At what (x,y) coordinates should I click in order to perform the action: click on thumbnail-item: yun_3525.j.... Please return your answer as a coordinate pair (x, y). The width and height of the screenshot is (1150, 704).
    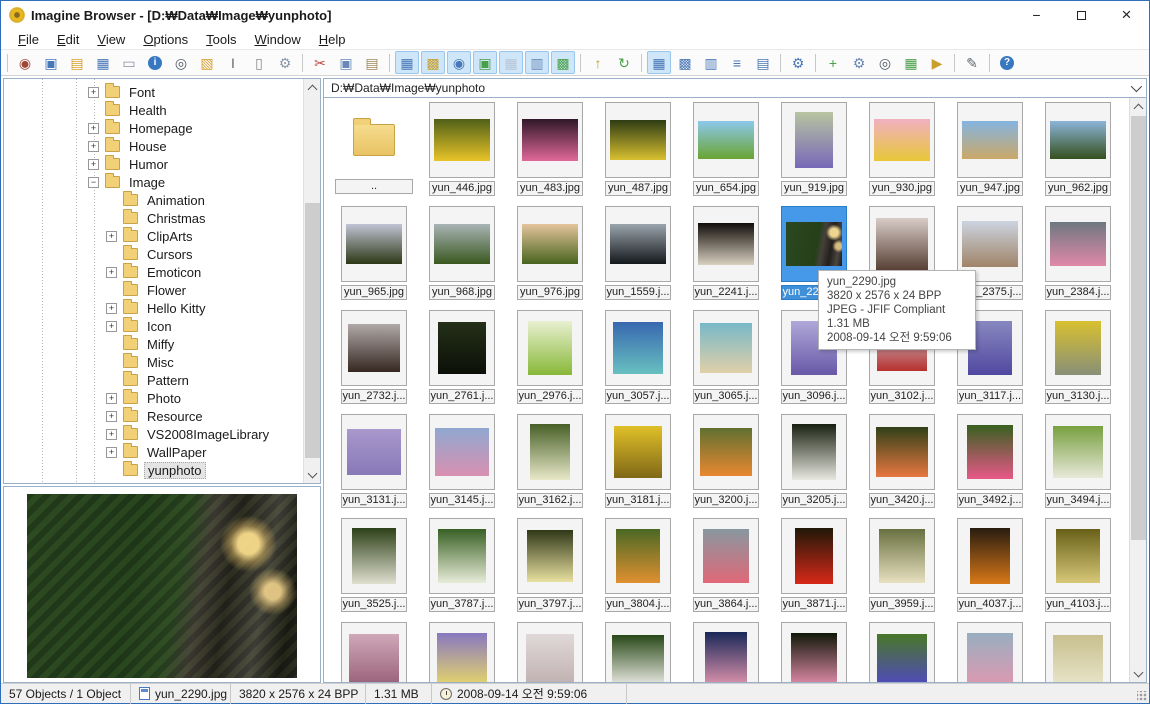
    Looking at the image, I should click on (374, 566).